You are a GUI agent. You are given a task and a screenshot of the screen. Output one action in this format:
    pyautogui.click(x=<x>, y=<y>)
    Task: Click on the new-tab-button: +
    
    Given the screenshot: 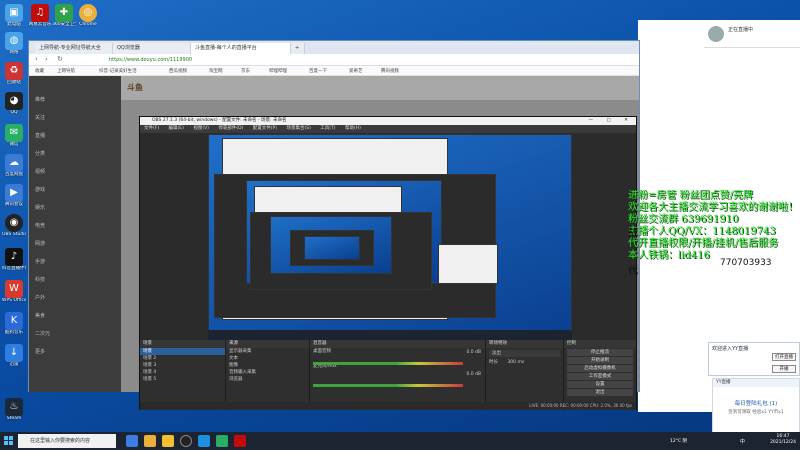 What is the action you would take?
    pyautogui.click(x=298, y=48)
    